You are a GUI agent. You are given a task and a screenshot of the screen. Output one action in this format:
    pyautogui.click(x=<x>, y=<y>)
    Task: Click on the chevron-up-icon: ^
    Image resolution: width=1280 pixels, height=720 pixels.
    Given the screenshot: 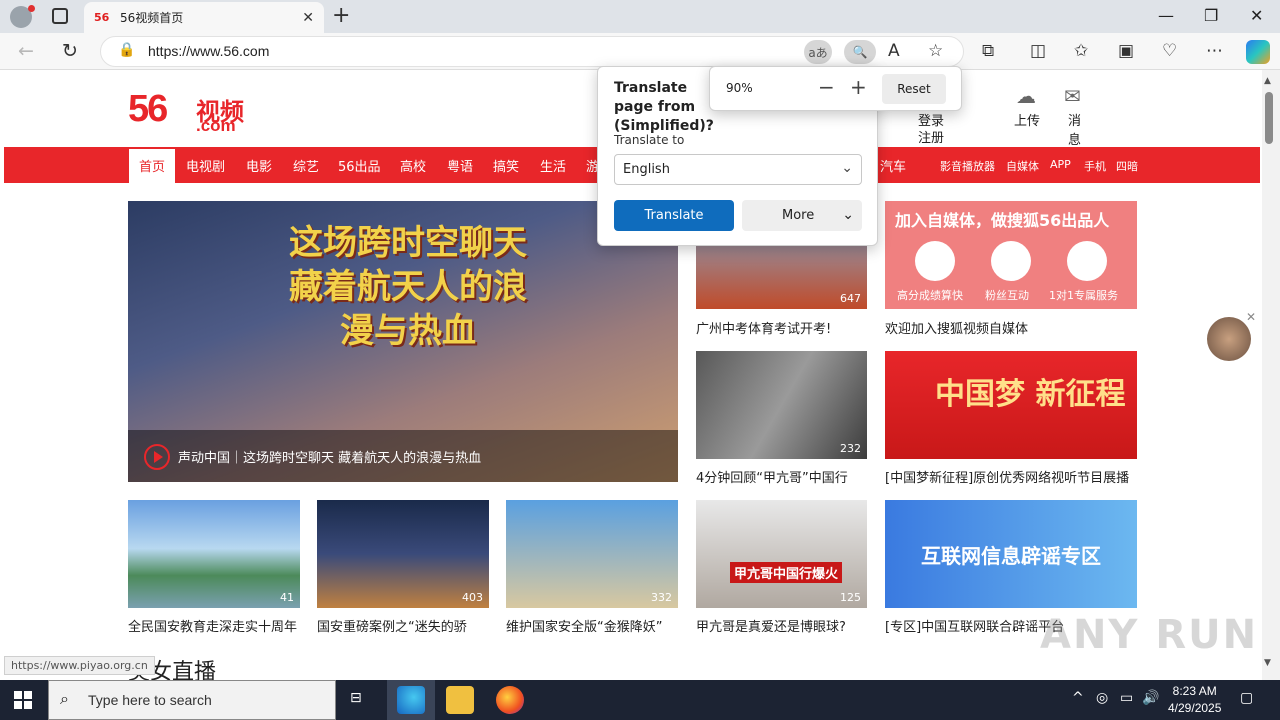 What is the action you would take?
    pyautogui.click(x=1078, y=698)
    